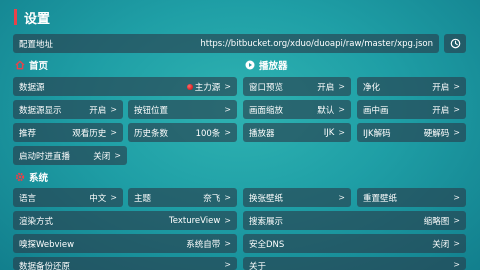 The image size is (480, 270). What do you see at coordinates (436, 133) in the screenshot?
I see `ijk-decode-value: 硬解码` at bounding box center [436, 133].